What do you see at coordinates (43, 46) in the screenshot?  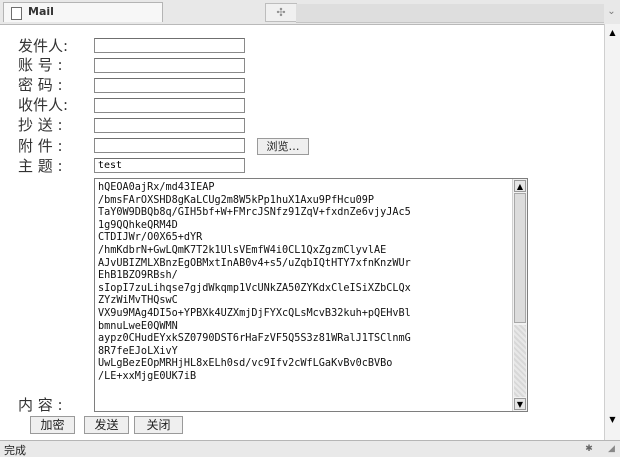 I see `sender-label: 发件人:` at bounding box center [43, 46].